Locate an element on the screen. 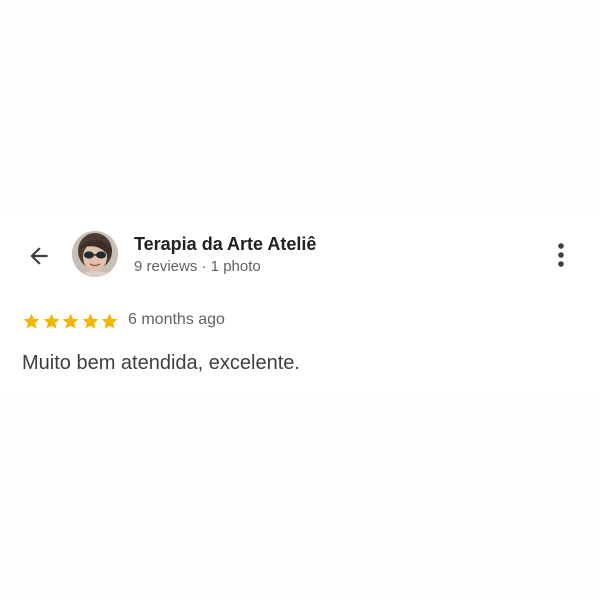  reviewer-meta: 9 reviews · 1 photo is located at coordinates (197, 266).